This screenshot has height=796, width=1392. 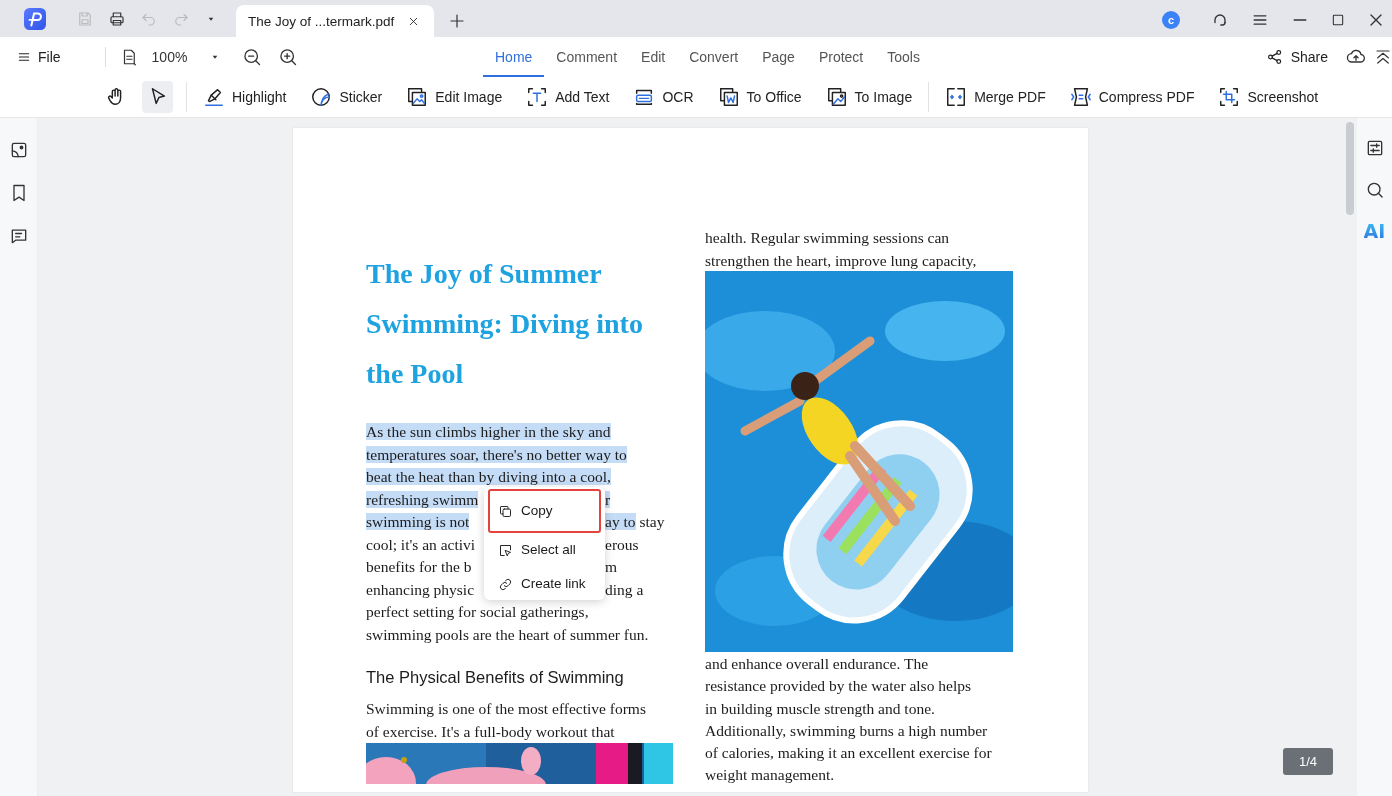 What do you see at coordinates (321, 97) in the screenshot?
I see `sticker-icon` at bounding box center [321, 97].